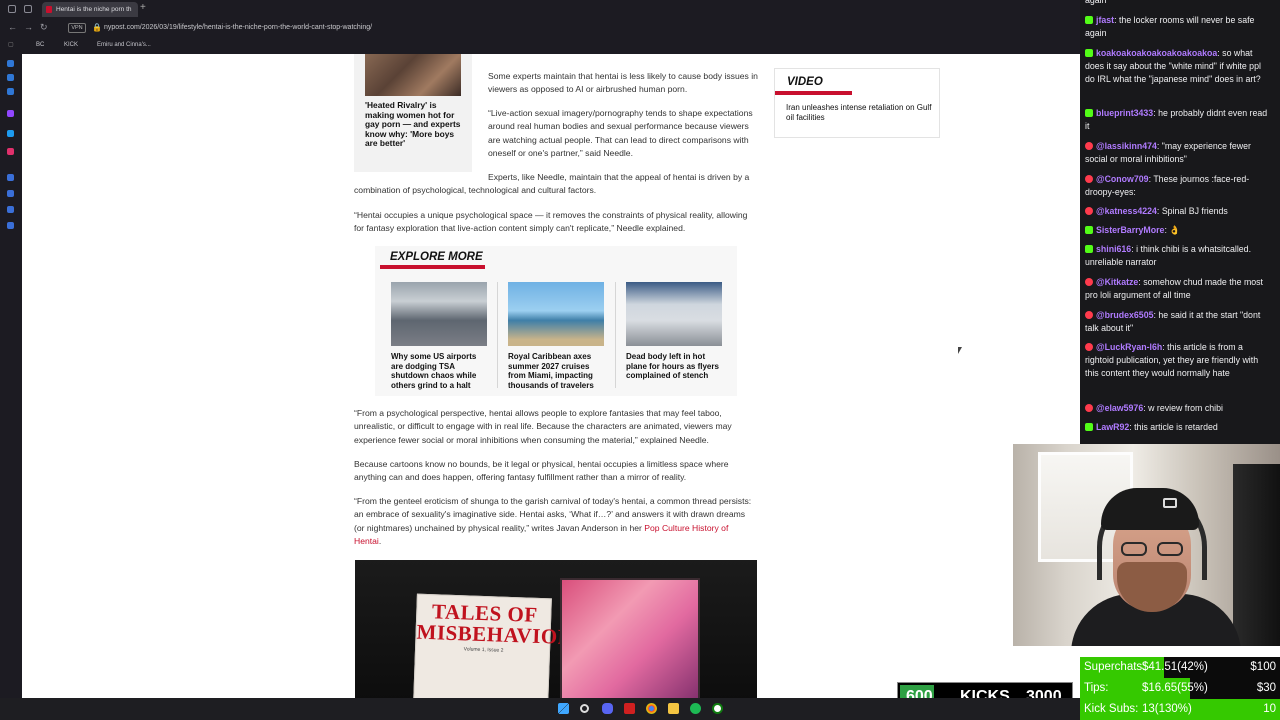  What do you see at coordinates (97, 27) in the screenshot?
I see `lock-icon: 🔒` at bounding box center [97, 27].